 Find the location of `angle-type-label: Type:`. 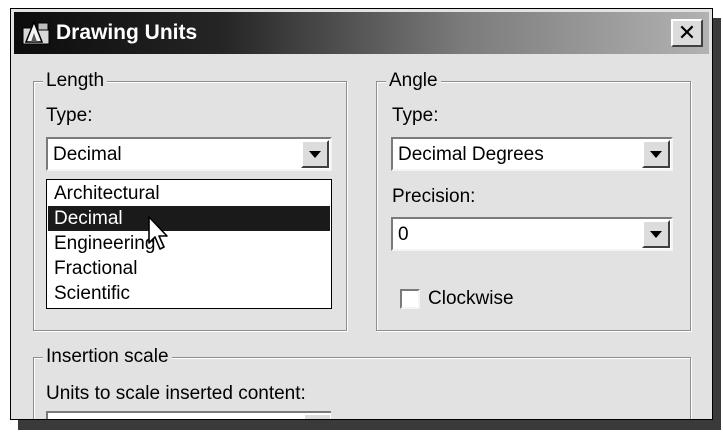

angle-type-label: Type: is located at coordinates (415, 115).